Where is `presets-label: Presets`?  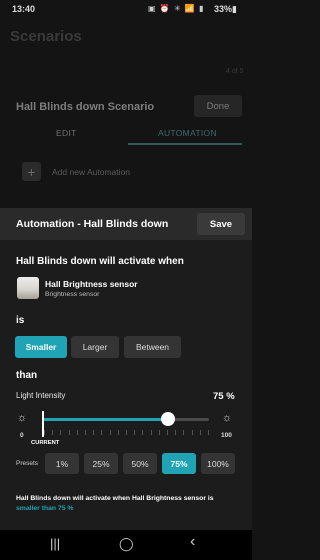 presets-label: Presets is located at coordinates (27, 463).